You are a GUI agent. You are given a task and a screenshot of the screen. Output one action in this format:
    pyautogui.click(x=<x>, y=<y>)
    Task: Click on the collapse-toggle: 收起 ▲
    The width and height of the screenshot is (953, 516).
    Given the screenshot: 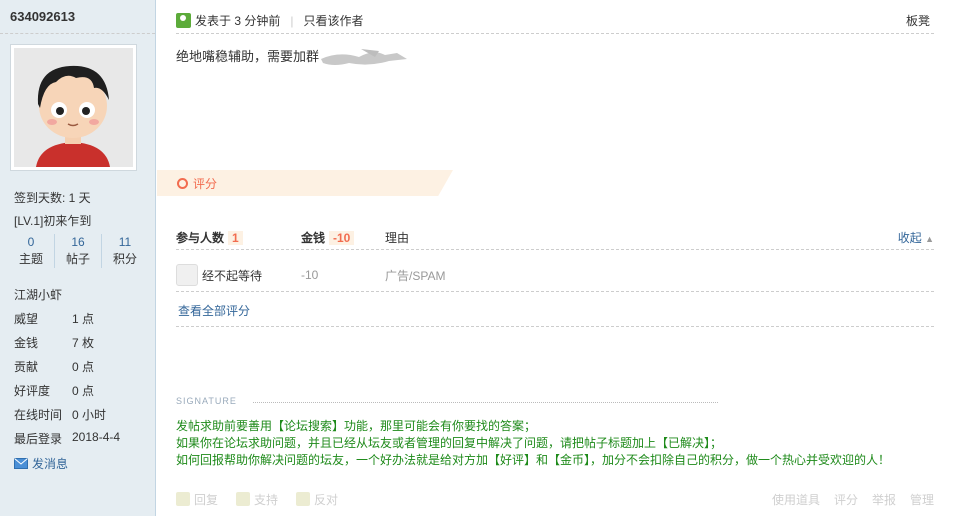 What is the action you would take?
    pyautogui.click(x=916, y=237)
    